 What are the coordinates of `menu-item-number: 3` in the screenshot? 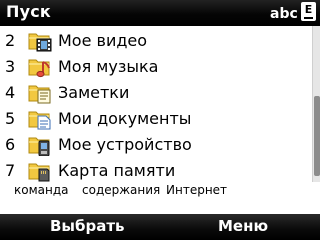 It's located at (10, 66).